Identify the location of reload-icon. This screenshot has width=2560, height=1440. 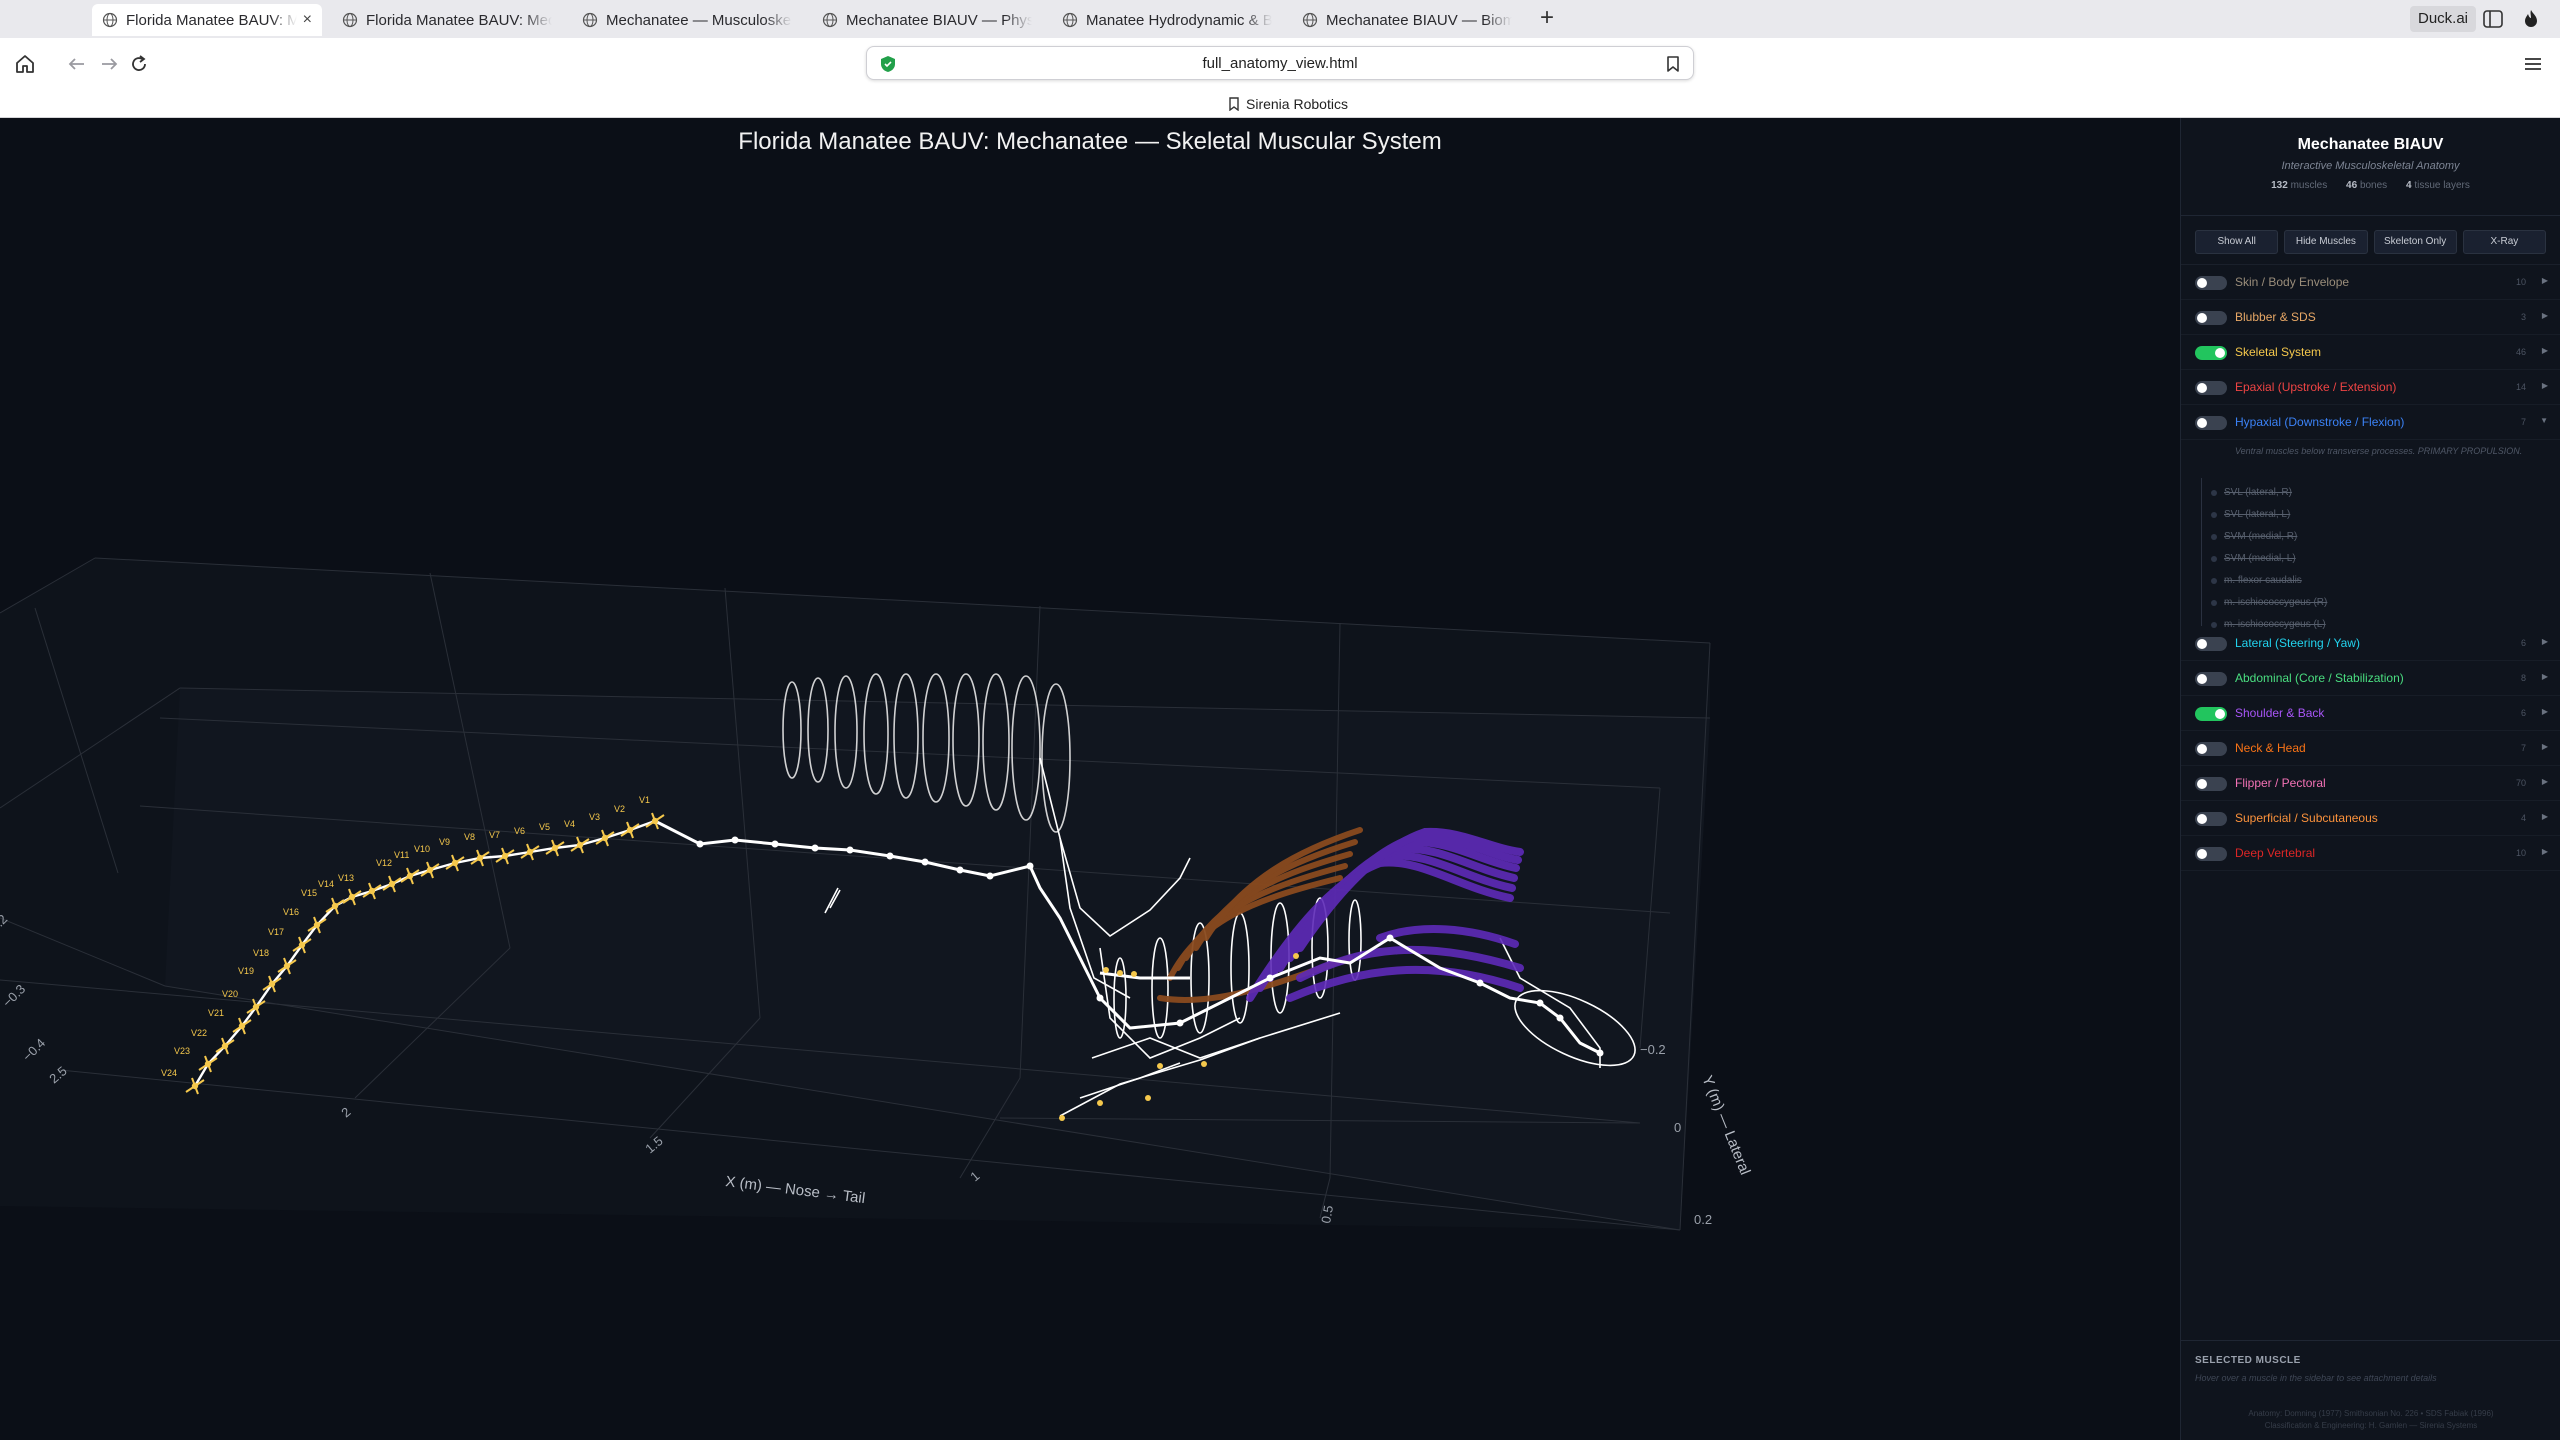
(139, 64).